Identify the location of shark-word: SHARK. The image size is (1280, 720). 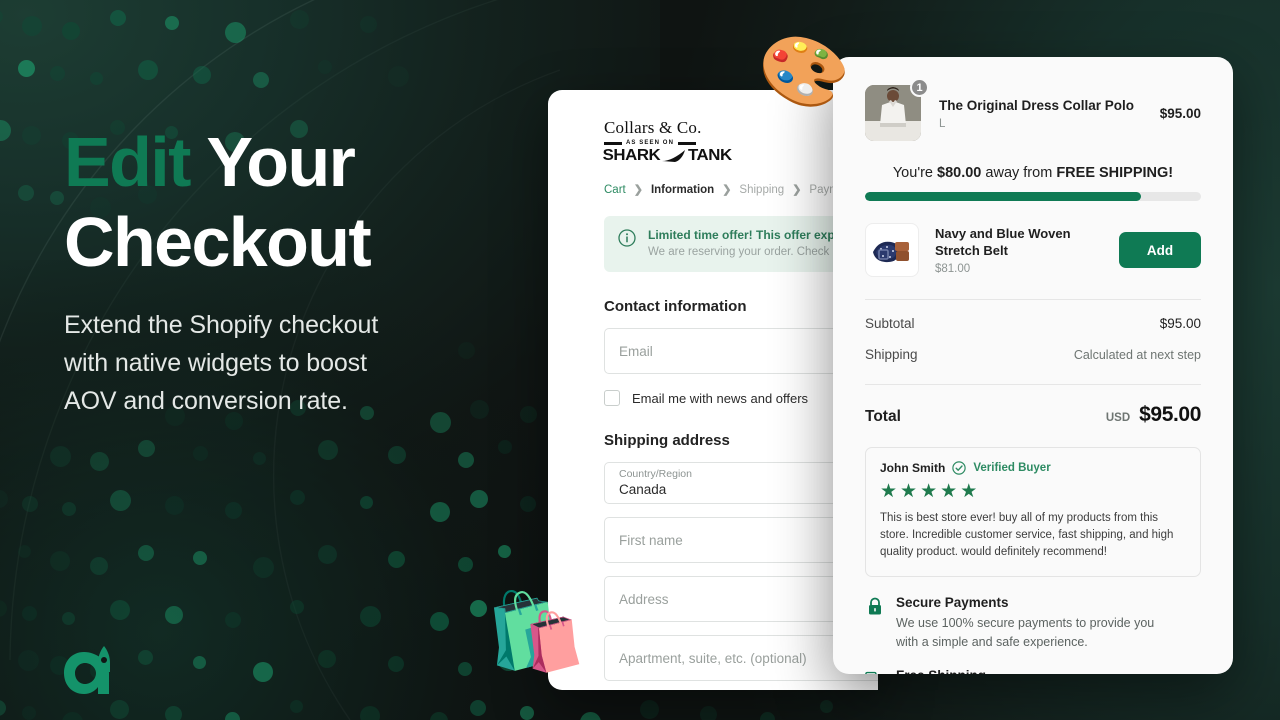
(631, 155).